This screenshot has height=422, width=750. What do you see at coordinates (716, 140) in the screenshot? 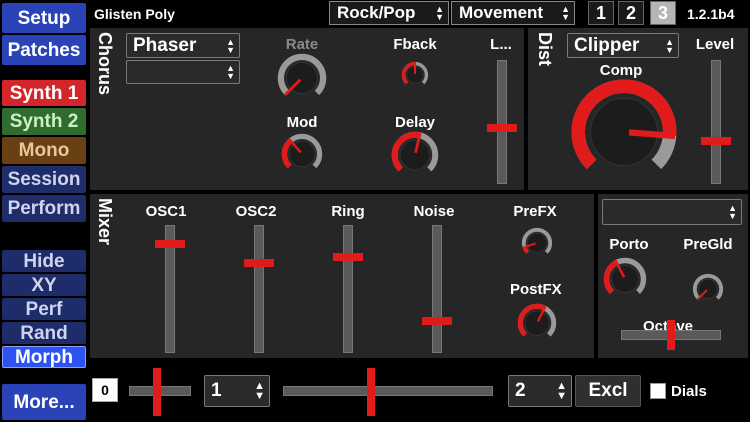
I see `dist-level-thumb` at bounding box center [716, 140].